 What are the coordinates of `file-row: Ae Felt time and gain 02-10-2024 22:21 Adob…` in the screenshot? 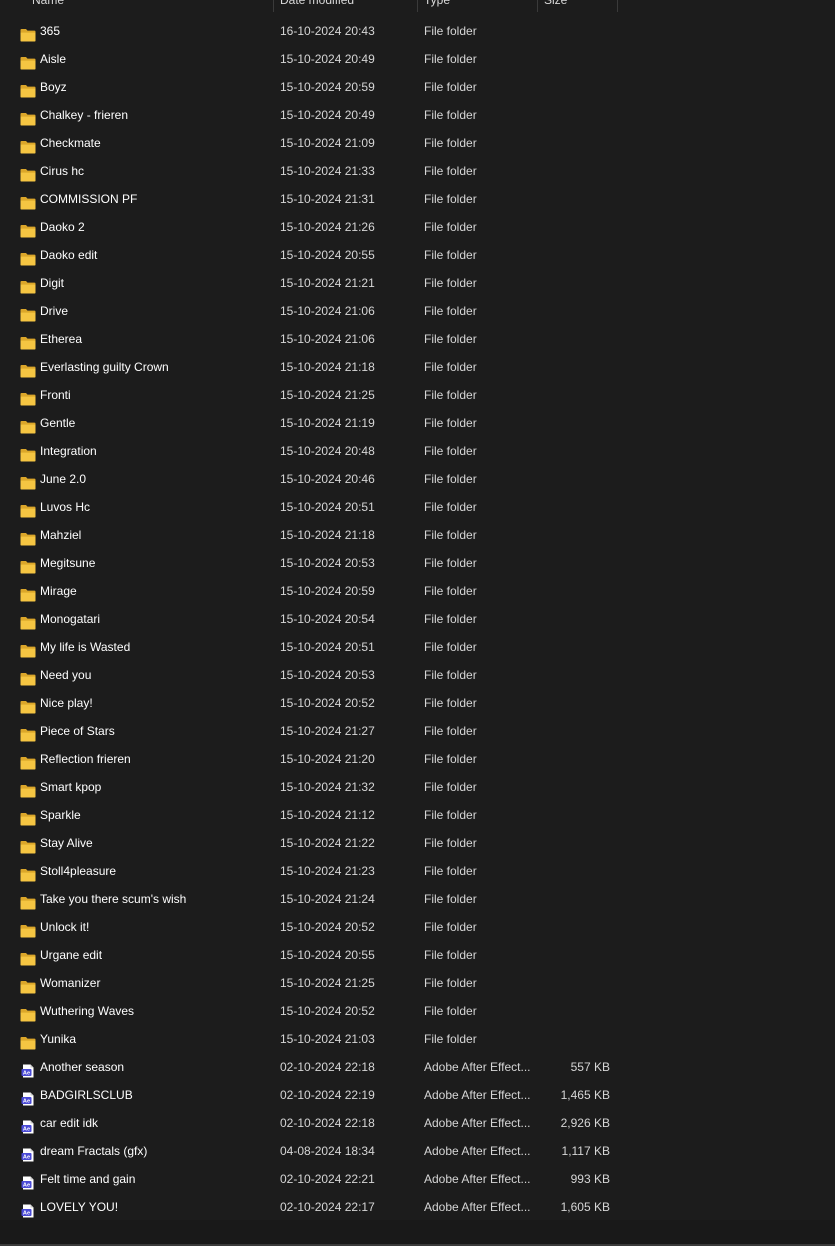 It's located at (417, 1179).